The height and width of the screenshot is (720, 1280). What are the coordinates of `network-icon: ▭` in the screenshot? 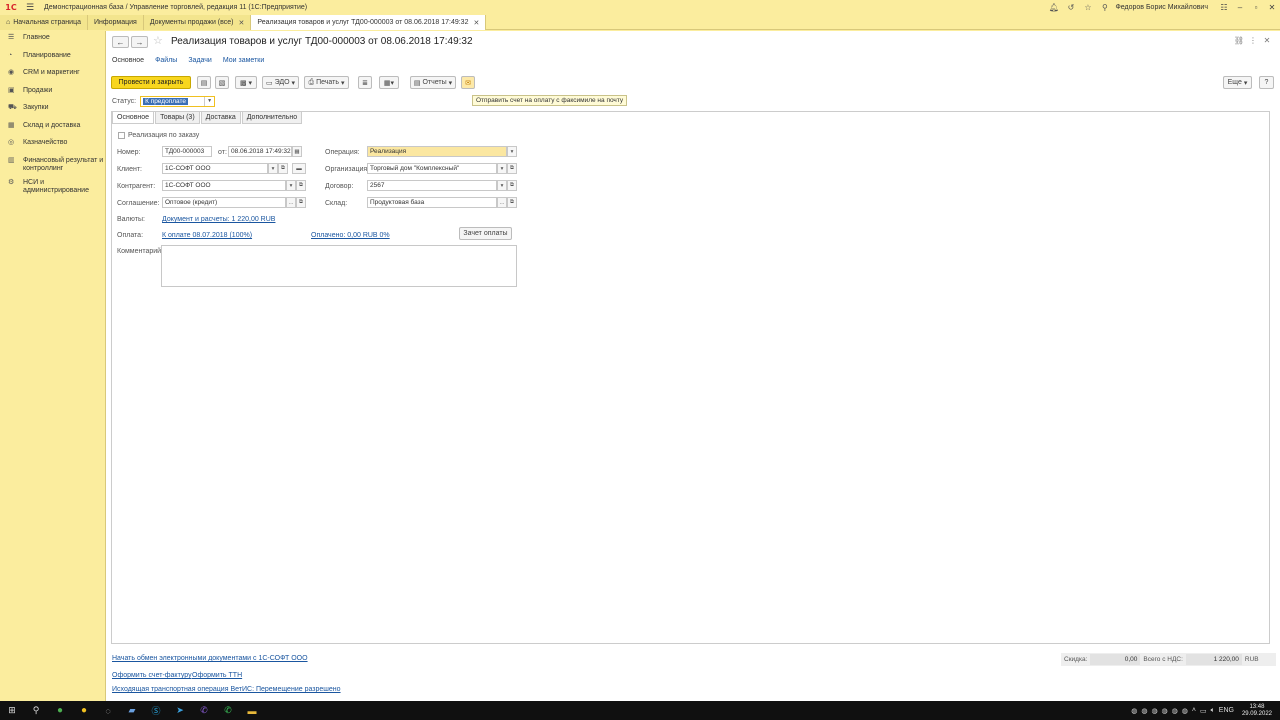 It's located at (1203, 711).